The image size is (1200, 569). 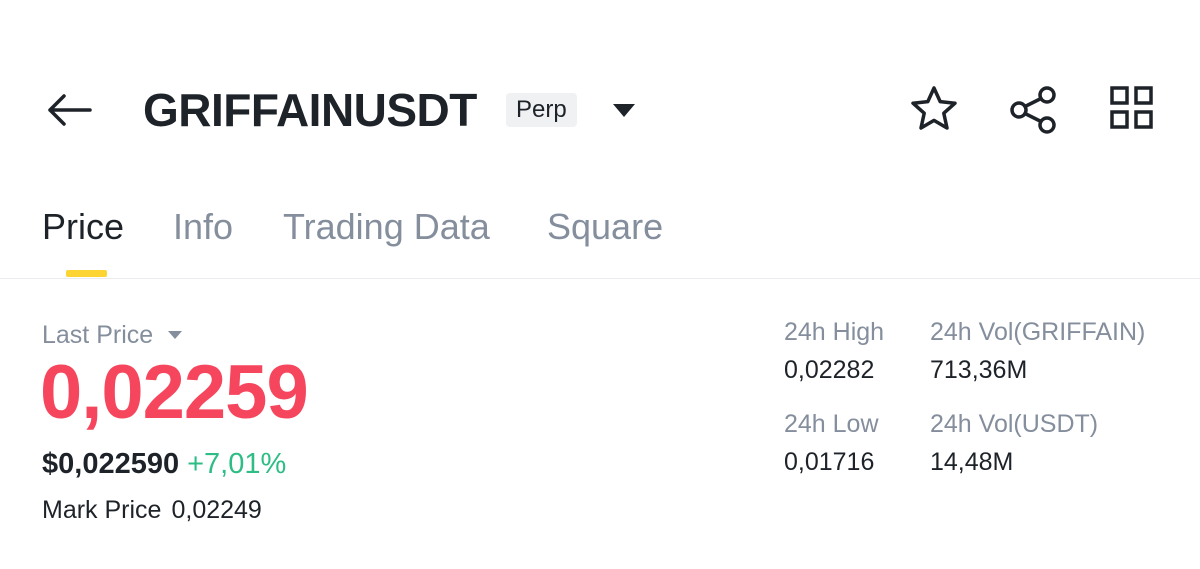 I want to click on star-outline-icon, so click(x=934, y=108).